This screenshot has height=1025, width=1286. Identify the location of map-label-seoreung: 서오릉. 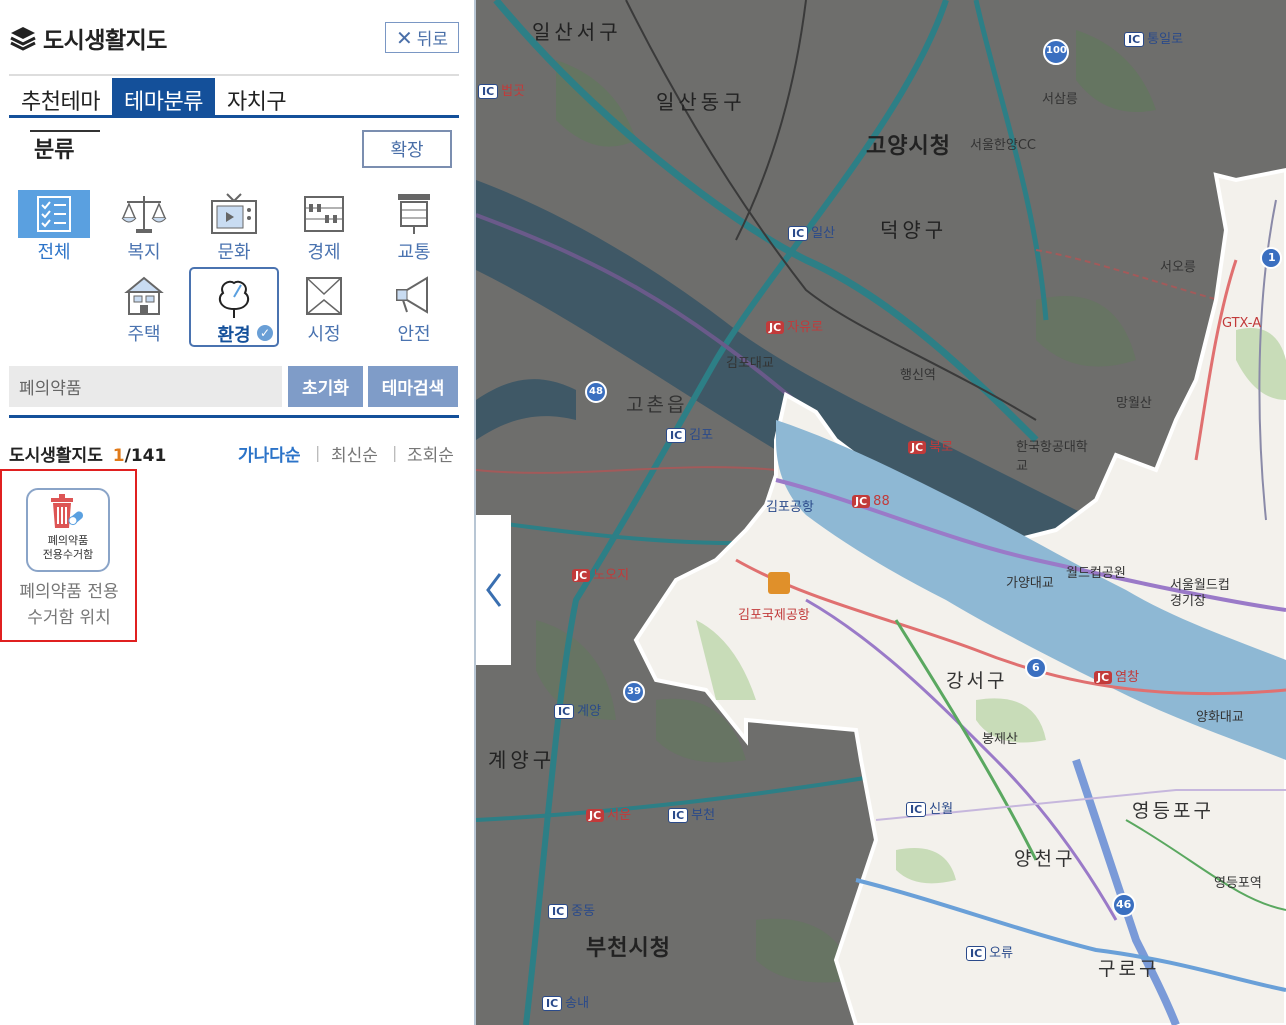
(1178, 267).